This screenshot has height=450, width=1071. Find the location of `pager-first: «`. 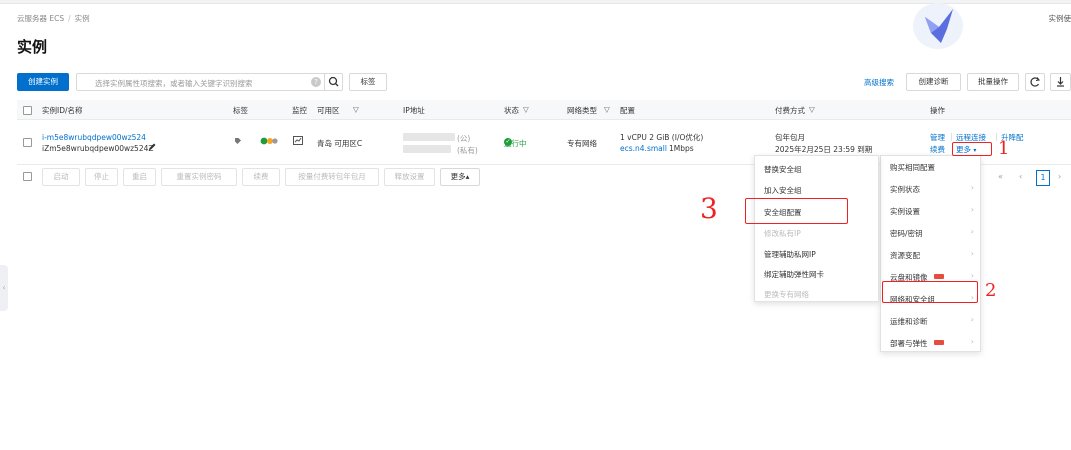

pager-first: « is located at coordinates (1000, 180).